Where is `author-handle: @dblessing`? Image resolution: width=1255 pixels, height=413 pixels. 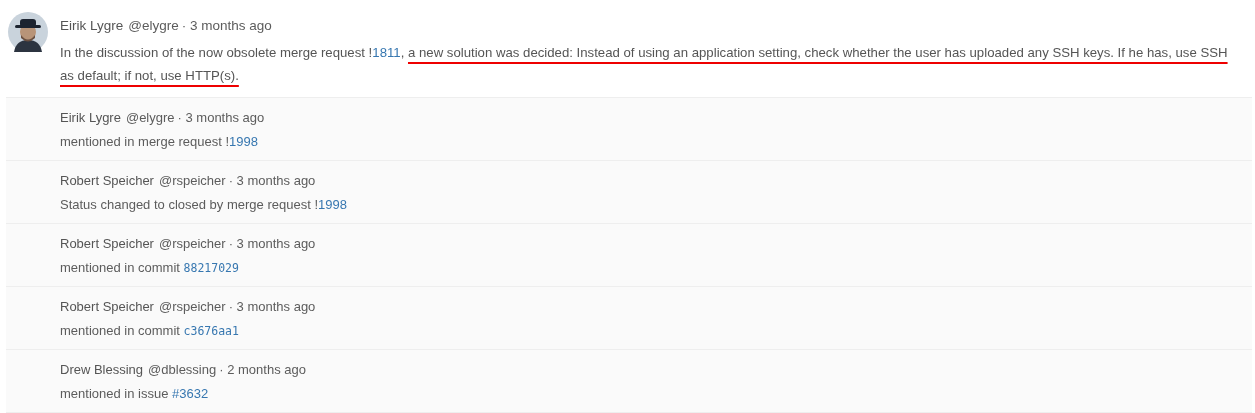
author-handle: @dblessing is located at coordinates (182, 369).